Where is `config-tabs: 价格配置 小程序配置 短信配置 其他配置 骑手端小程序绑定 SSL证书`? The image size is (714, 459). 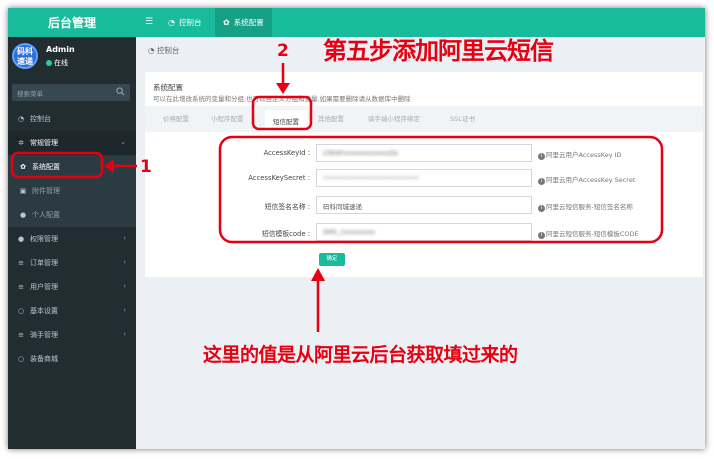 config-tabs: 价格配置 小程序配置 短信配置 其他配置 骑手端小程序绑定 SSL证书 is located at coordinates (424, 119).